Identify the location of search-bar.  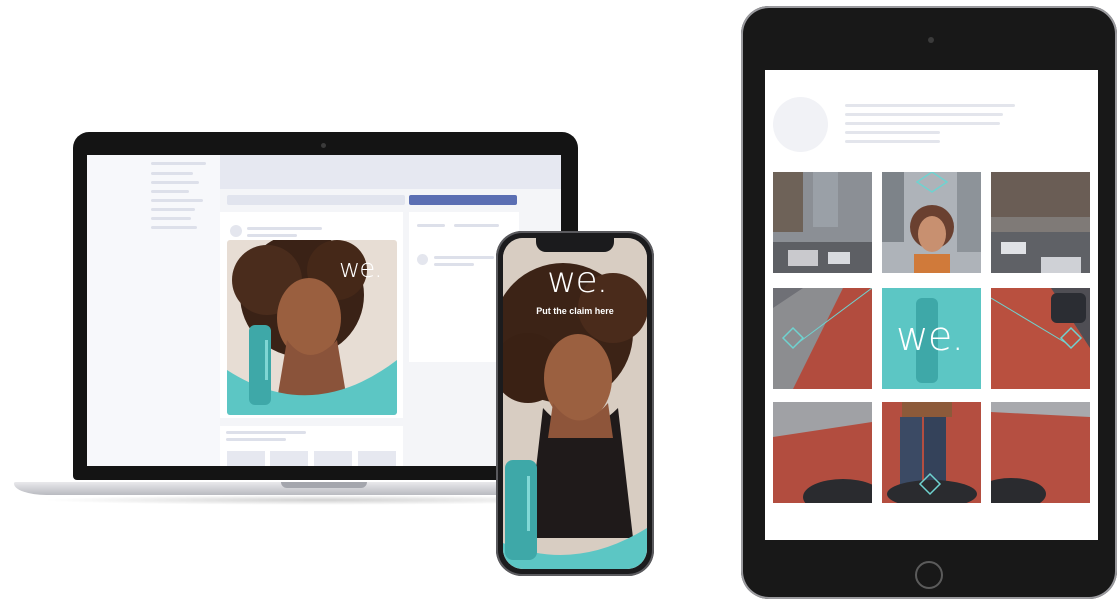
(316, 200).